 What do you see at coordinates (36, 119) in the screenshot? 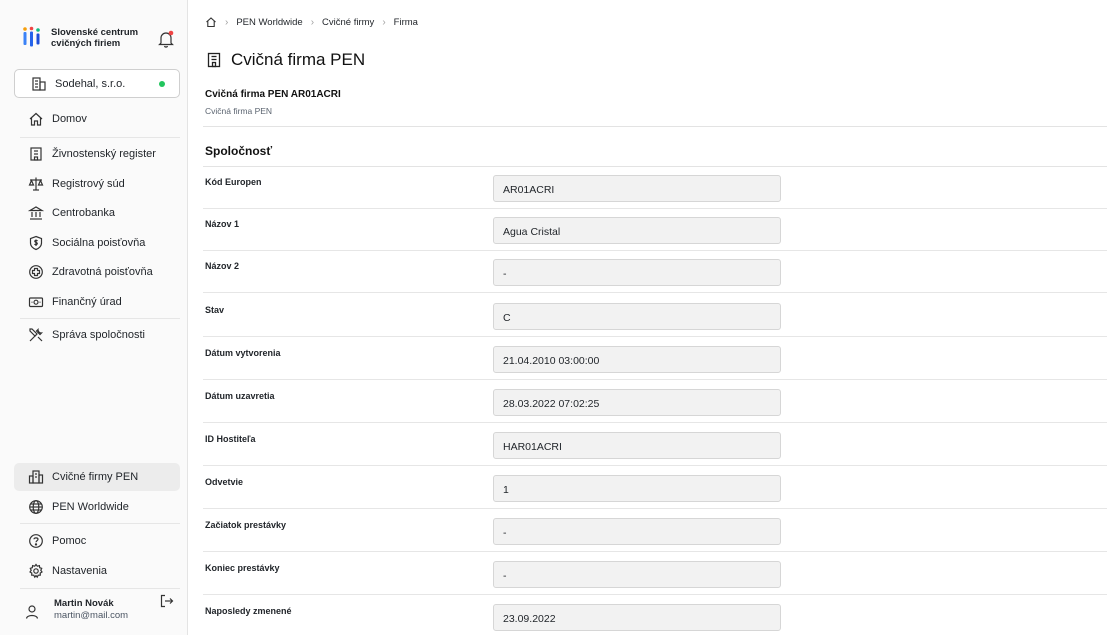
I see `home-icon` at bounding box center [36, 119].